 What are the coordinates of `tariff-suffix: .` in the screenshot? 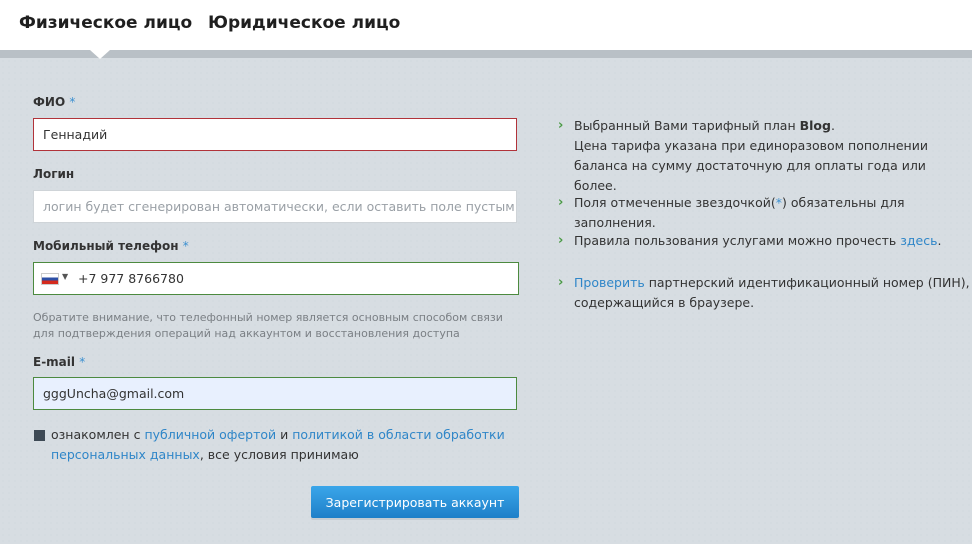 It's located at (832, 125).